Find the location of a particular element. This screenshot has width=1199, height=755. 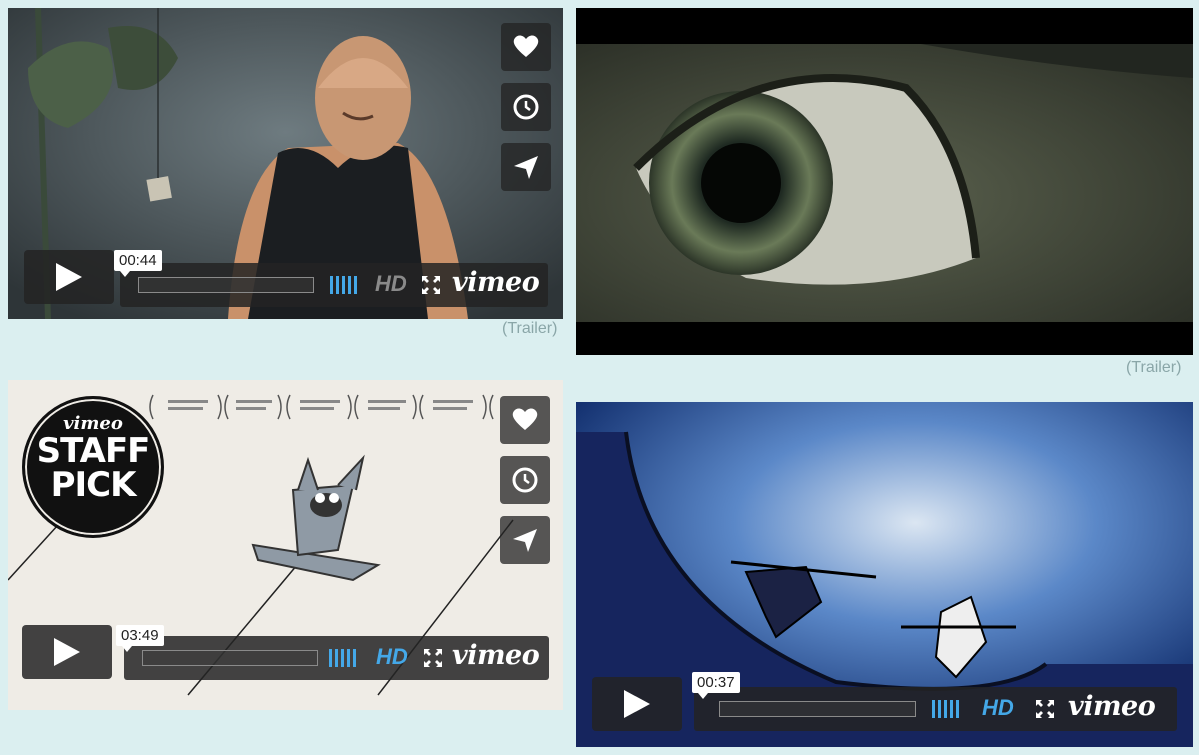

staff-pick-line1: STAFF is located at coordinates (93, 451).